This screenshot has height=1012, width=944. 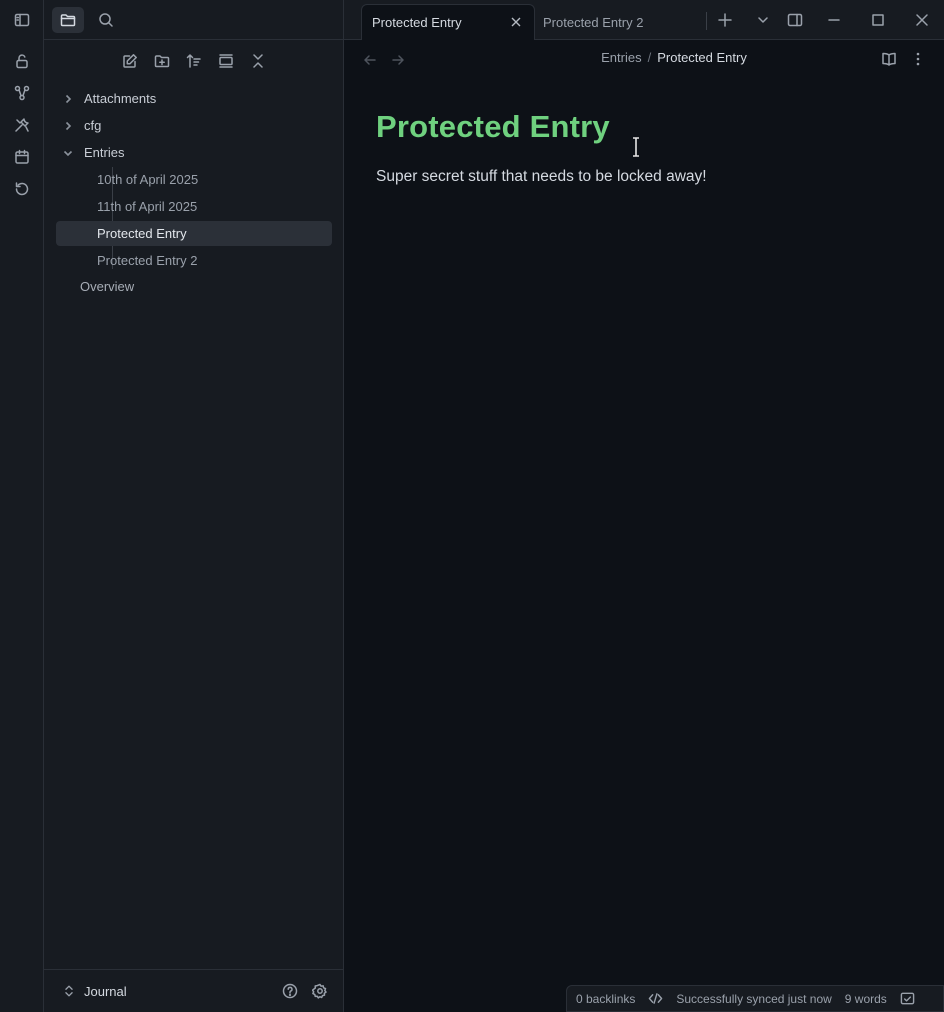 What do you see at coordinates (197, 125) in the screenshot?
I see `tree-folder-cfg: cfg` at bounding box center [197, 125].